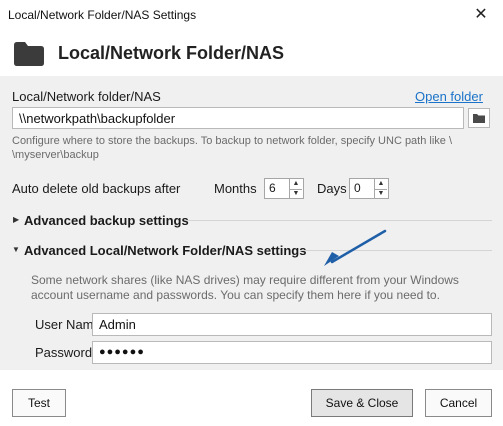 The height and width of the screenshot is (426, 503). I want to click on browse-folder-icon, so click(479, 118).